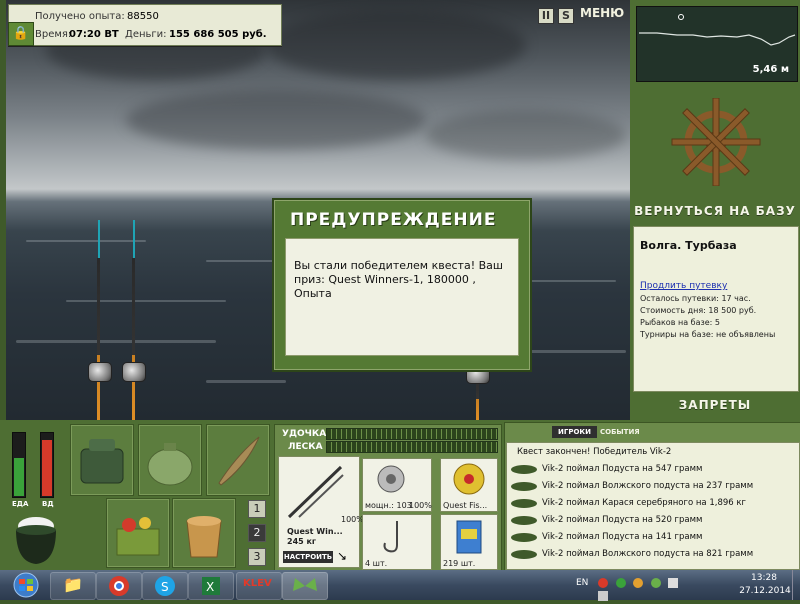 The height and width of the screenshot is (604, 800). I want to click on slot-bait-bag, so click(170, 460).